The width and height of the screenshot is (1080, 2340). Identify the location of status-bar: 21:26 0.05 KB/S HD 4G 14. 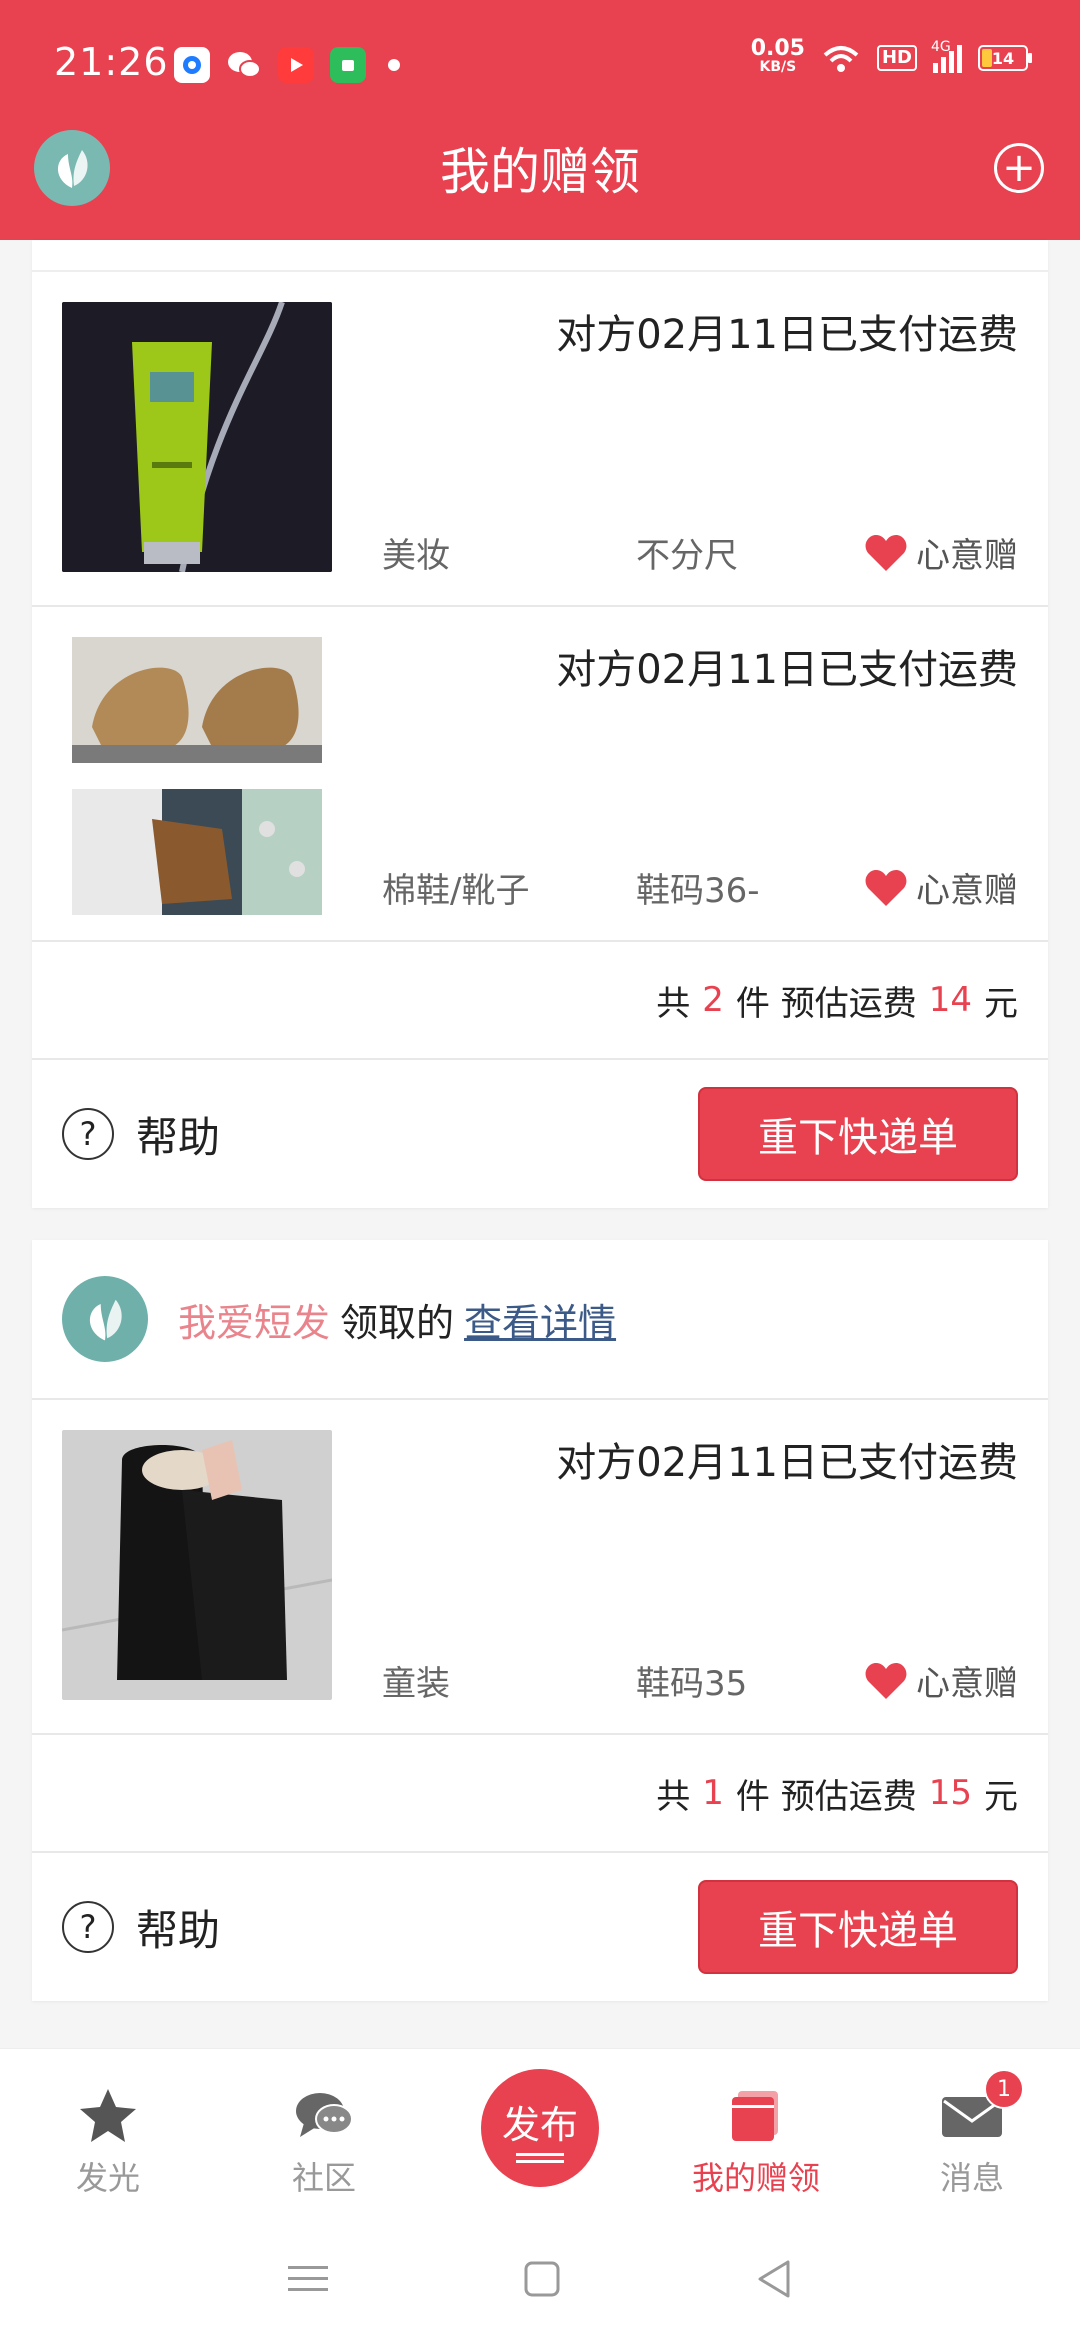
(540, 65).